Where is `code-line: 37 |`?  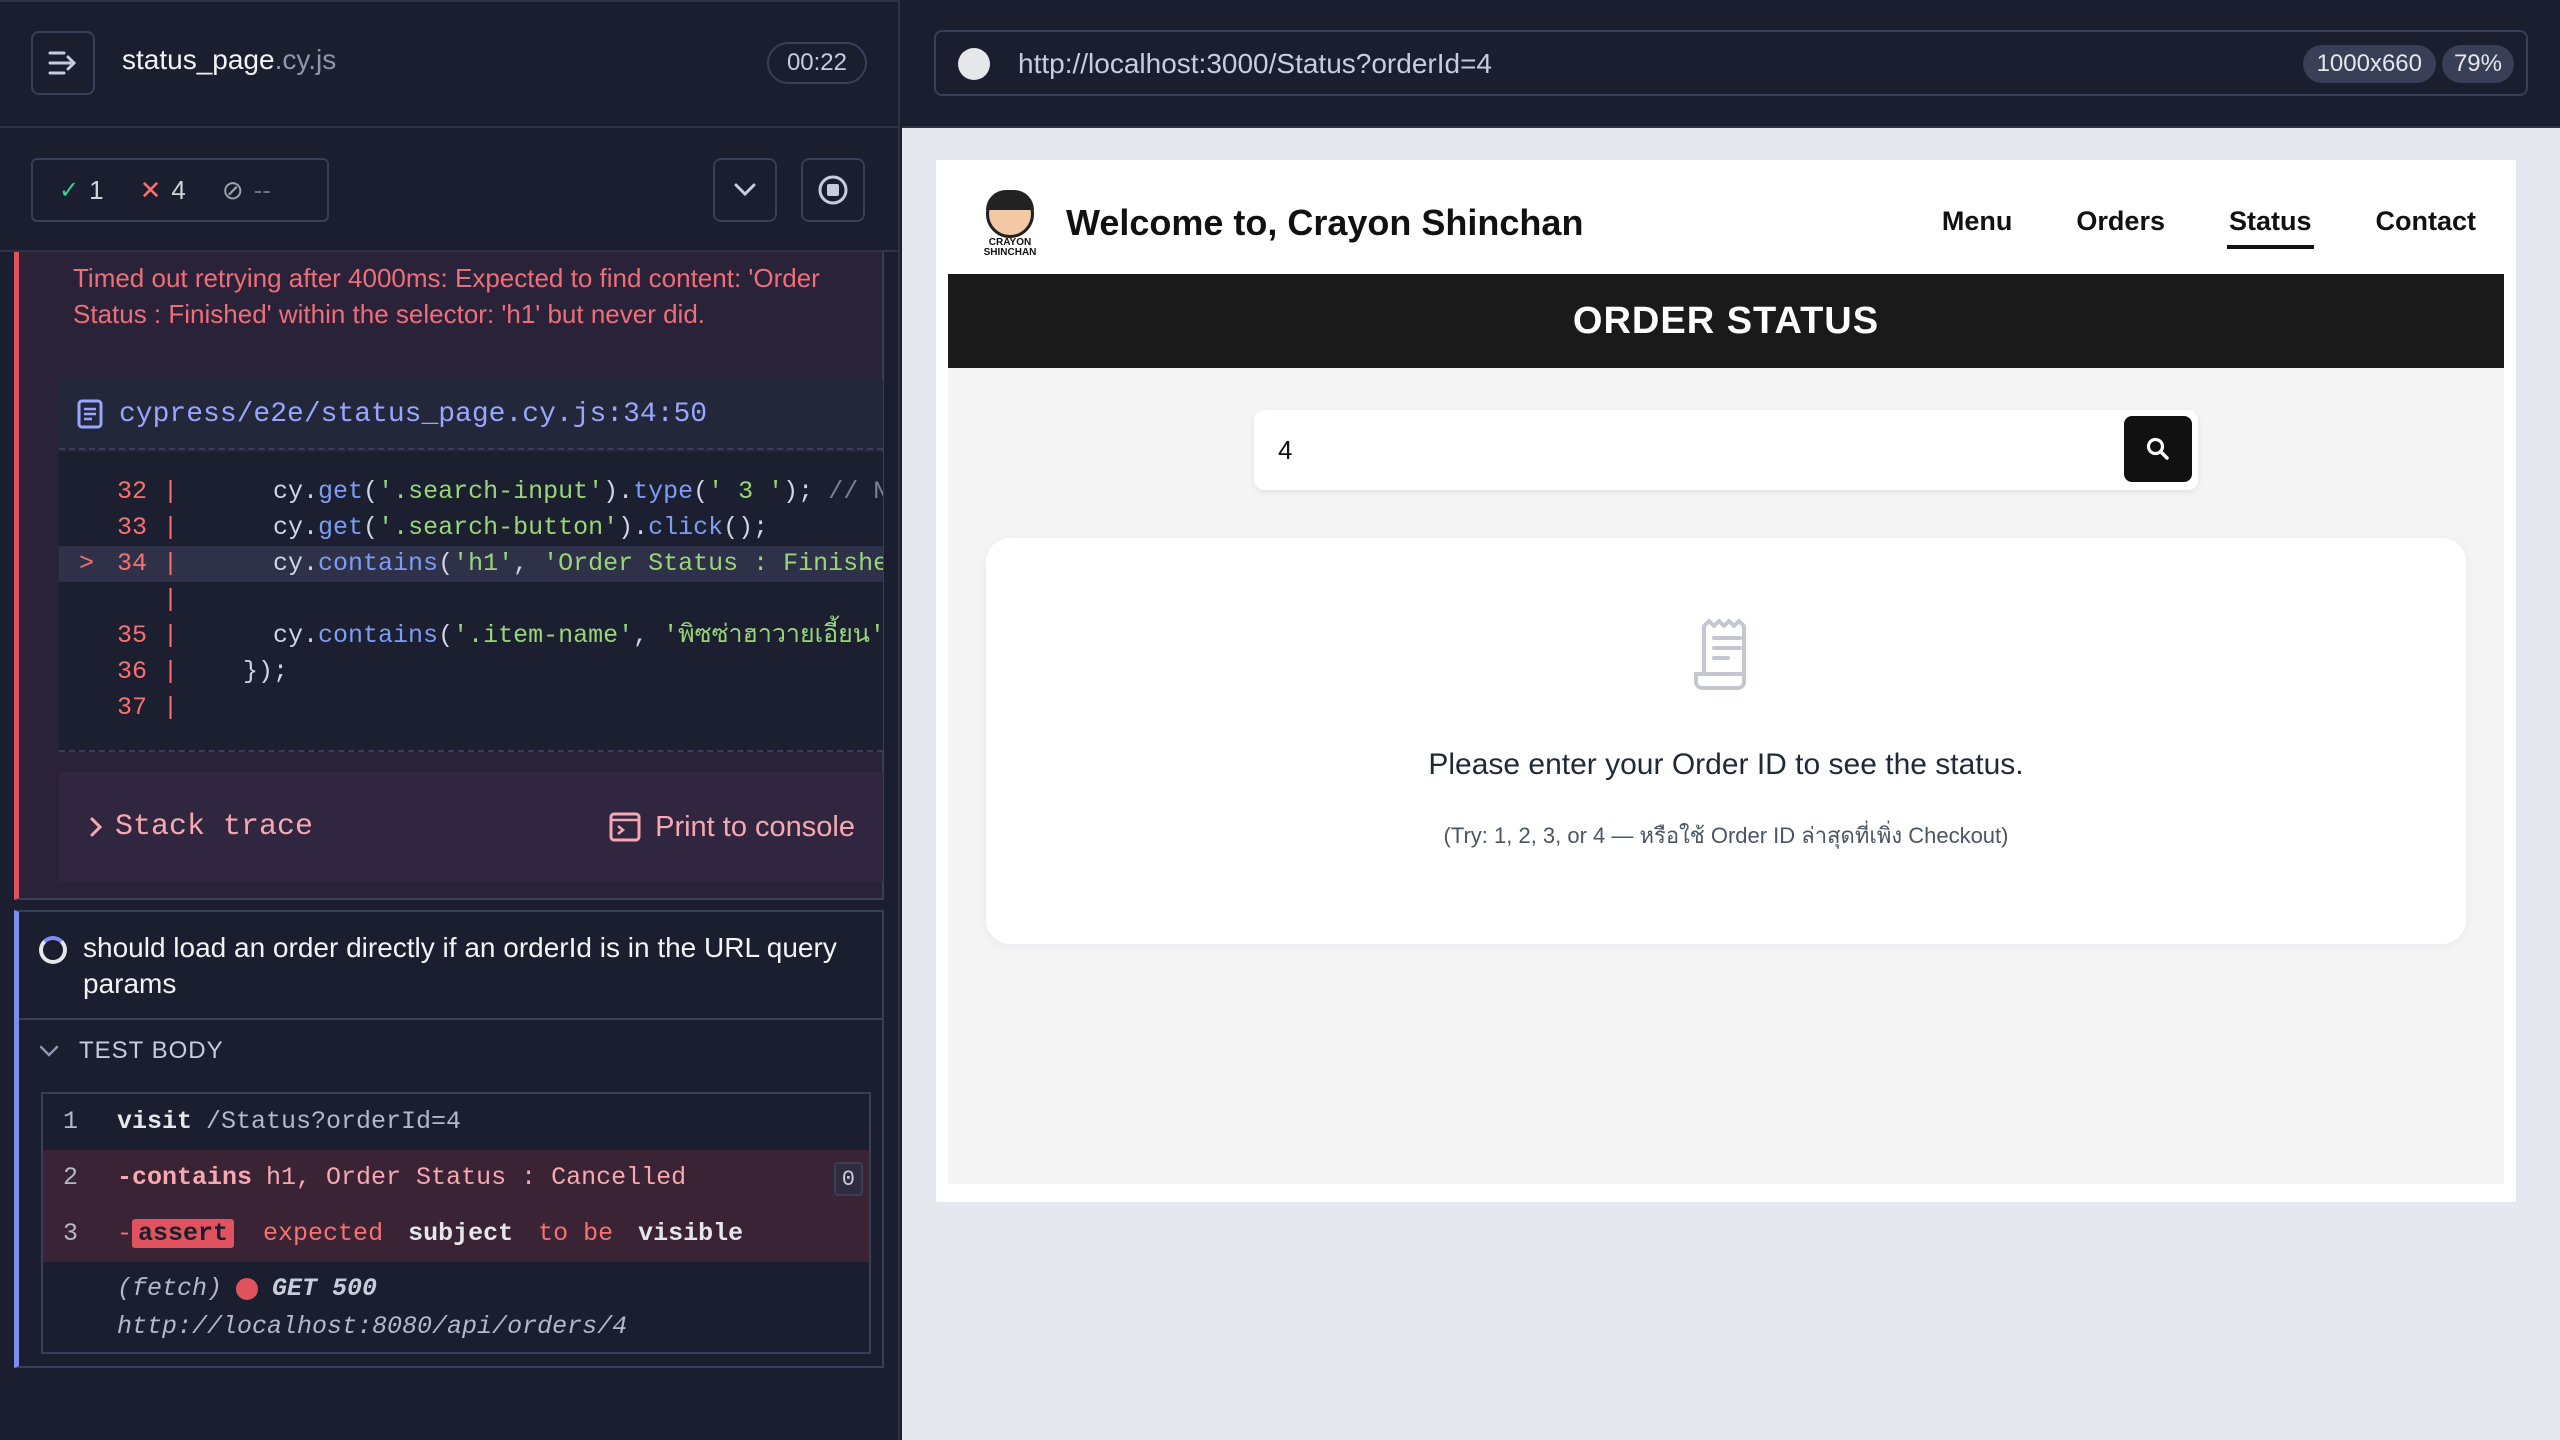 code-line: 37 | is located at coordinates (471, 708).